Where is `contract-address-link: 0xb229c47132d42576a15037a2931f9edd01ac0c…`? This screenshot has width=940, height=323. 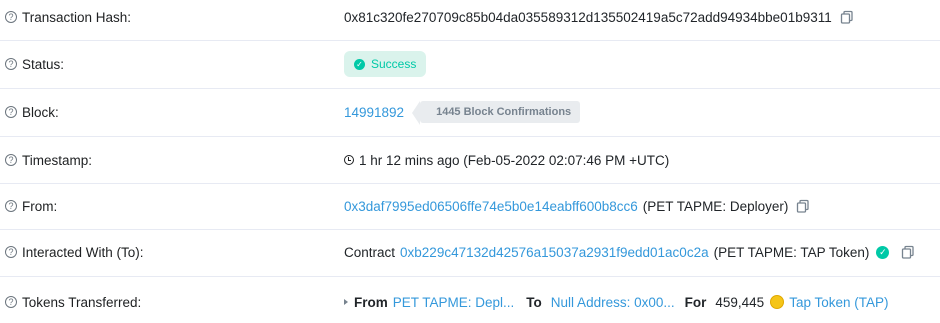 contract-address-link: 0xb229c47132d42576a15037a2931f9edd01ac0c… is located at coordinates (554, 252).